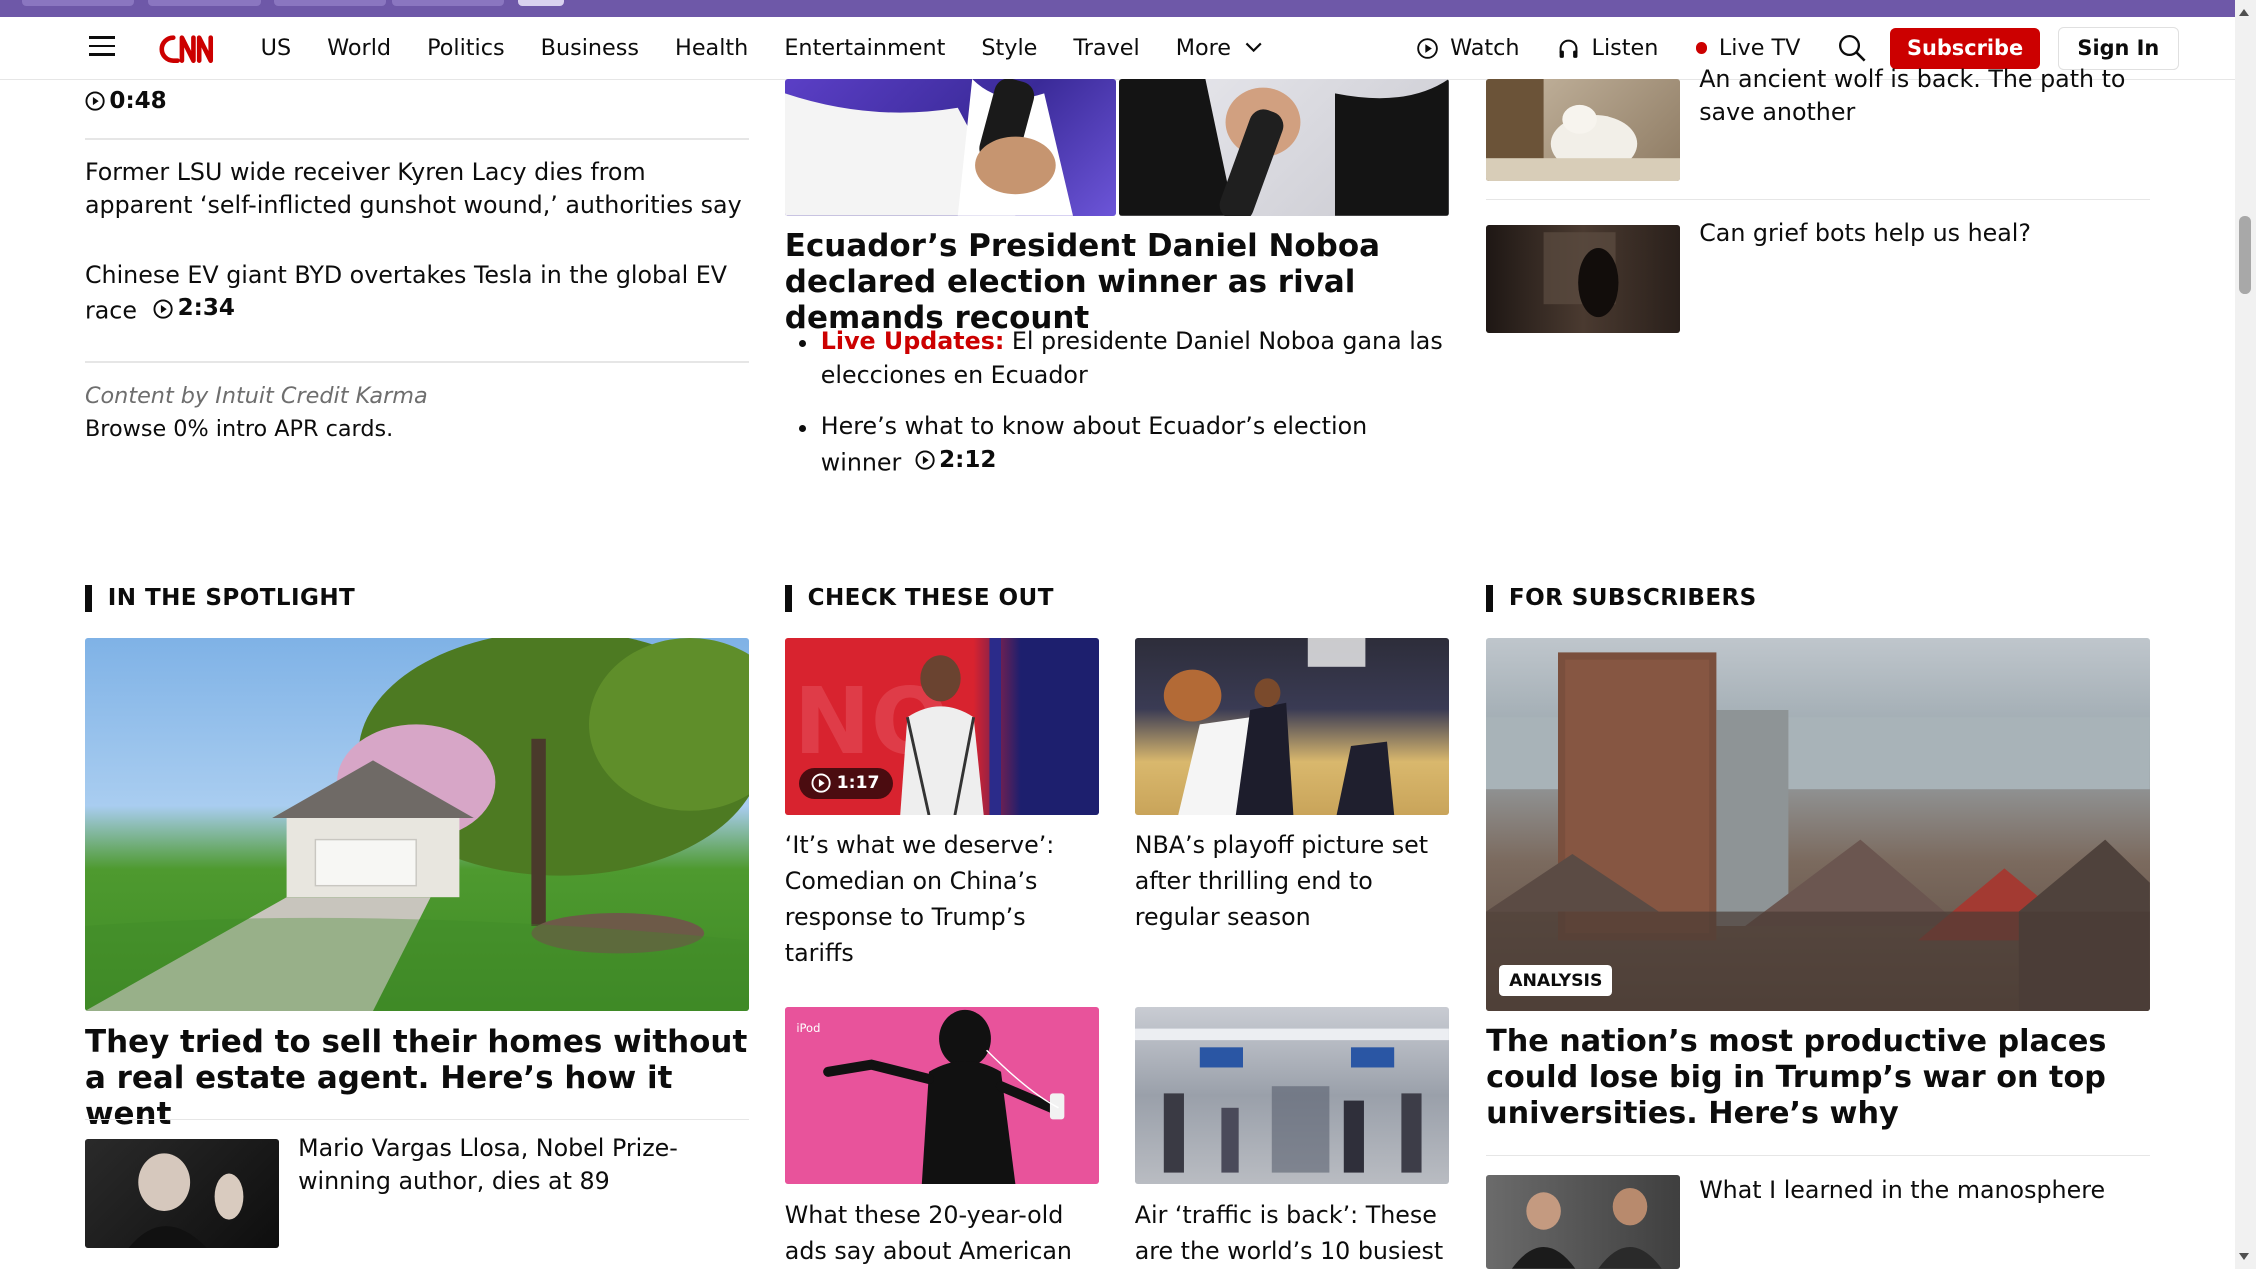 The width and height of the screenshot is (2256, 1269). What do you see at coordinates (186, 1201) in the screenshot?
I see `author-photo` at bounding box center [186, 1201].